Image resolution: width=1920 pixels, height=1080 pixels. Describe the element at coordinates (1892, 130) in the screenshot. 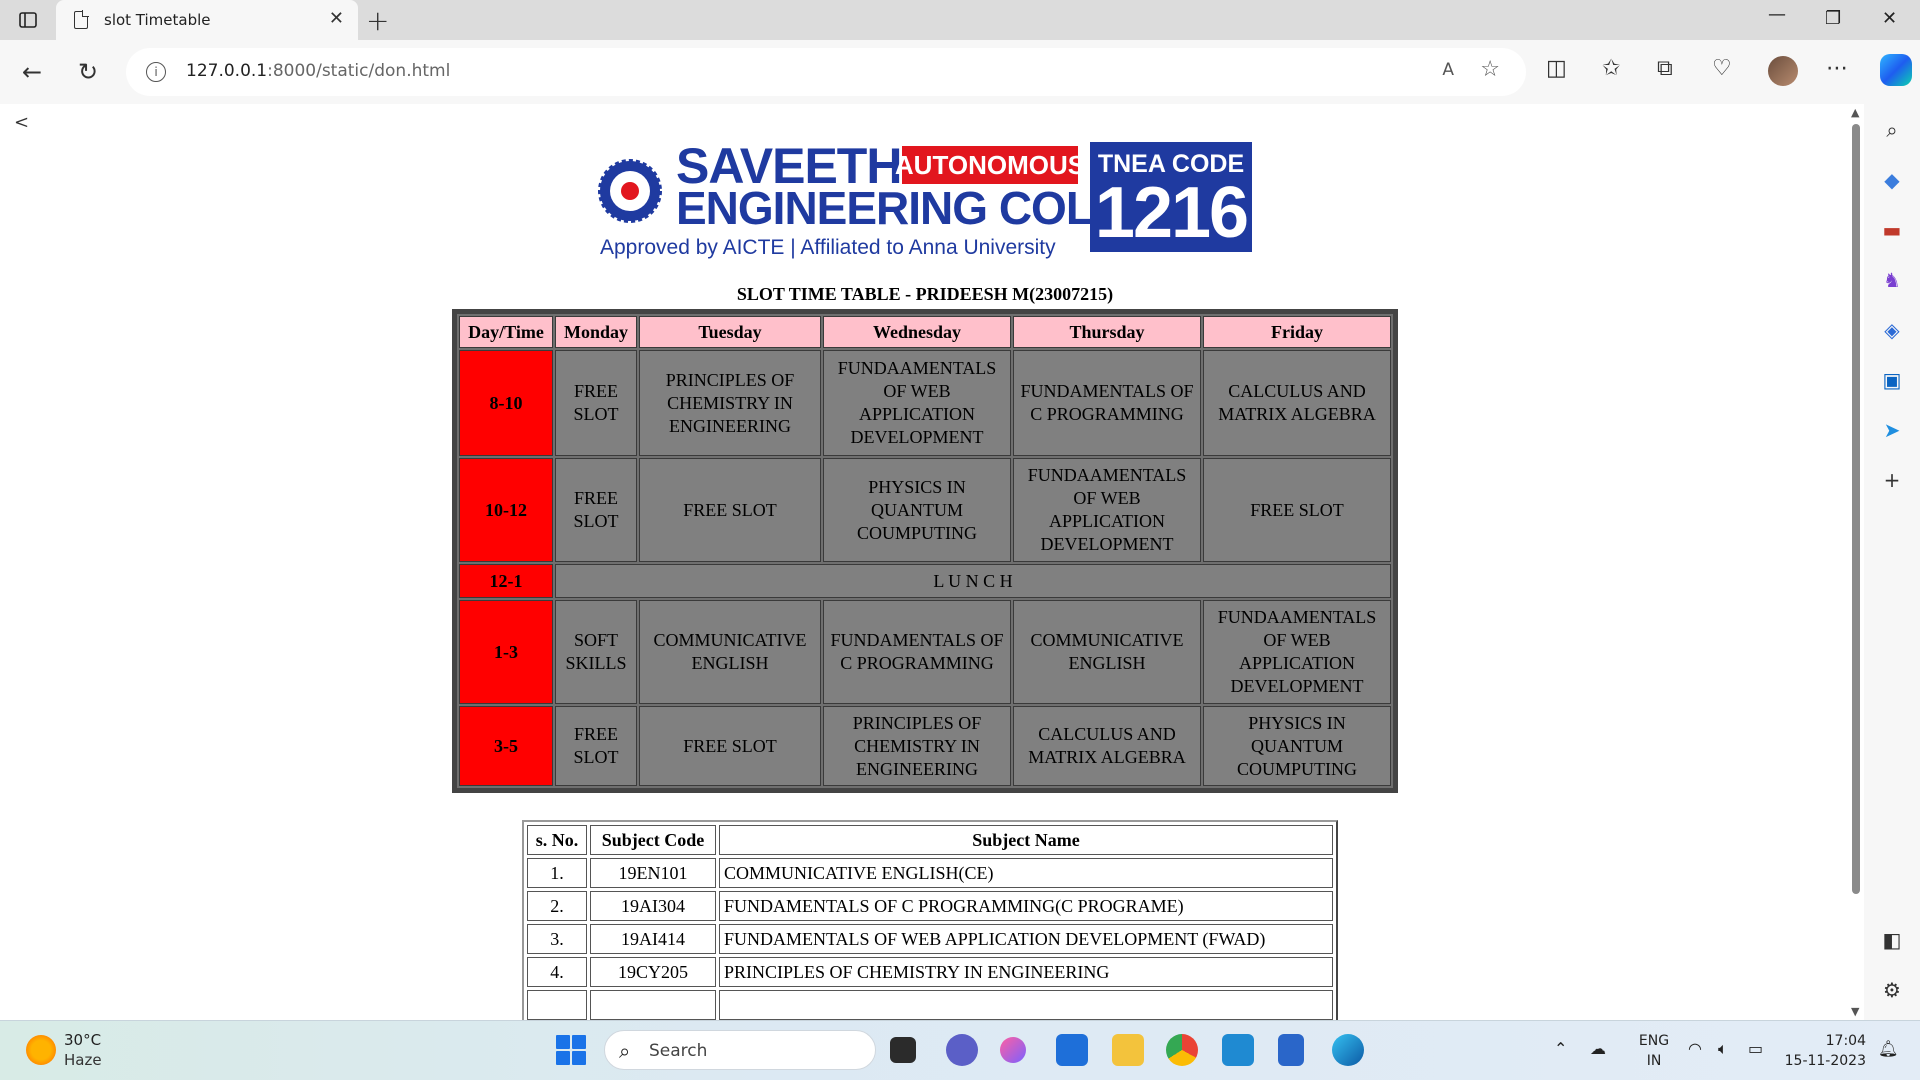

I see `search-icon: ⌕` at that location.